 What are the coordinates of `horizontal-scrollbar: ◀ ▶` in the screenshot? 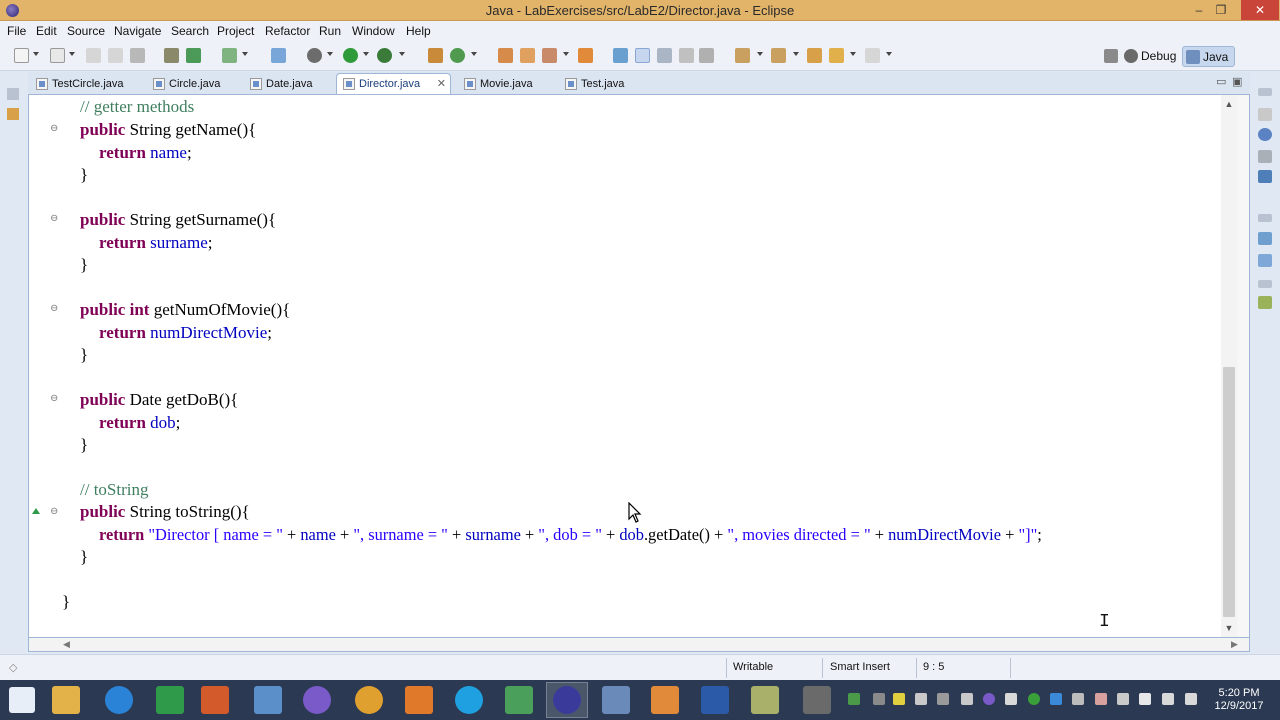 It's located at (639, 645).